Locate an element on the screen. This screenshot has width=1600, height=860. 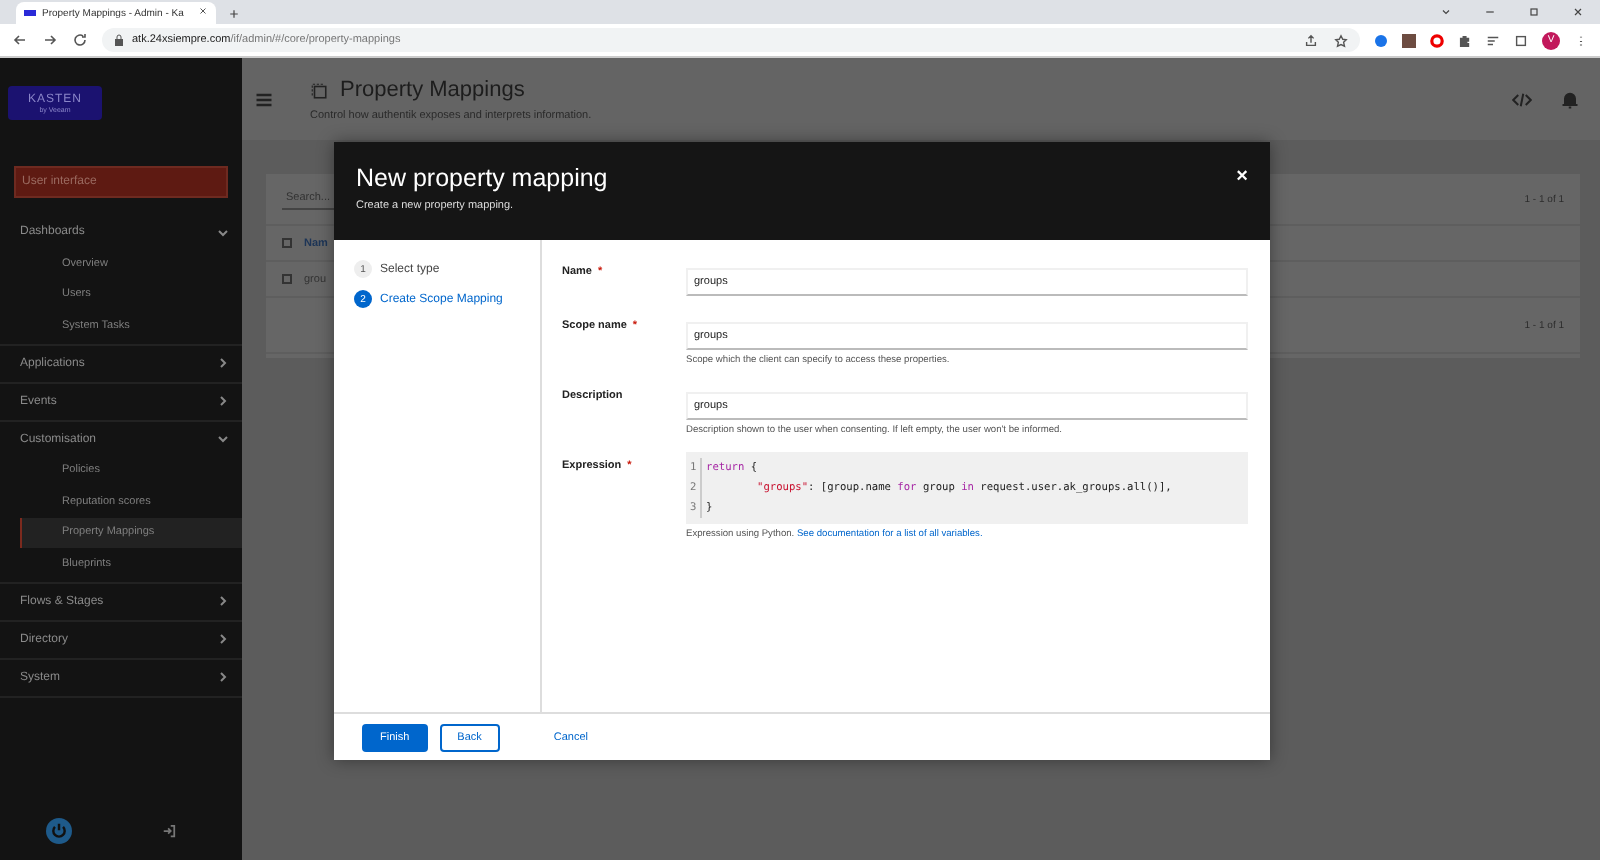
bell-icon is located at coordinates (1570, 100).